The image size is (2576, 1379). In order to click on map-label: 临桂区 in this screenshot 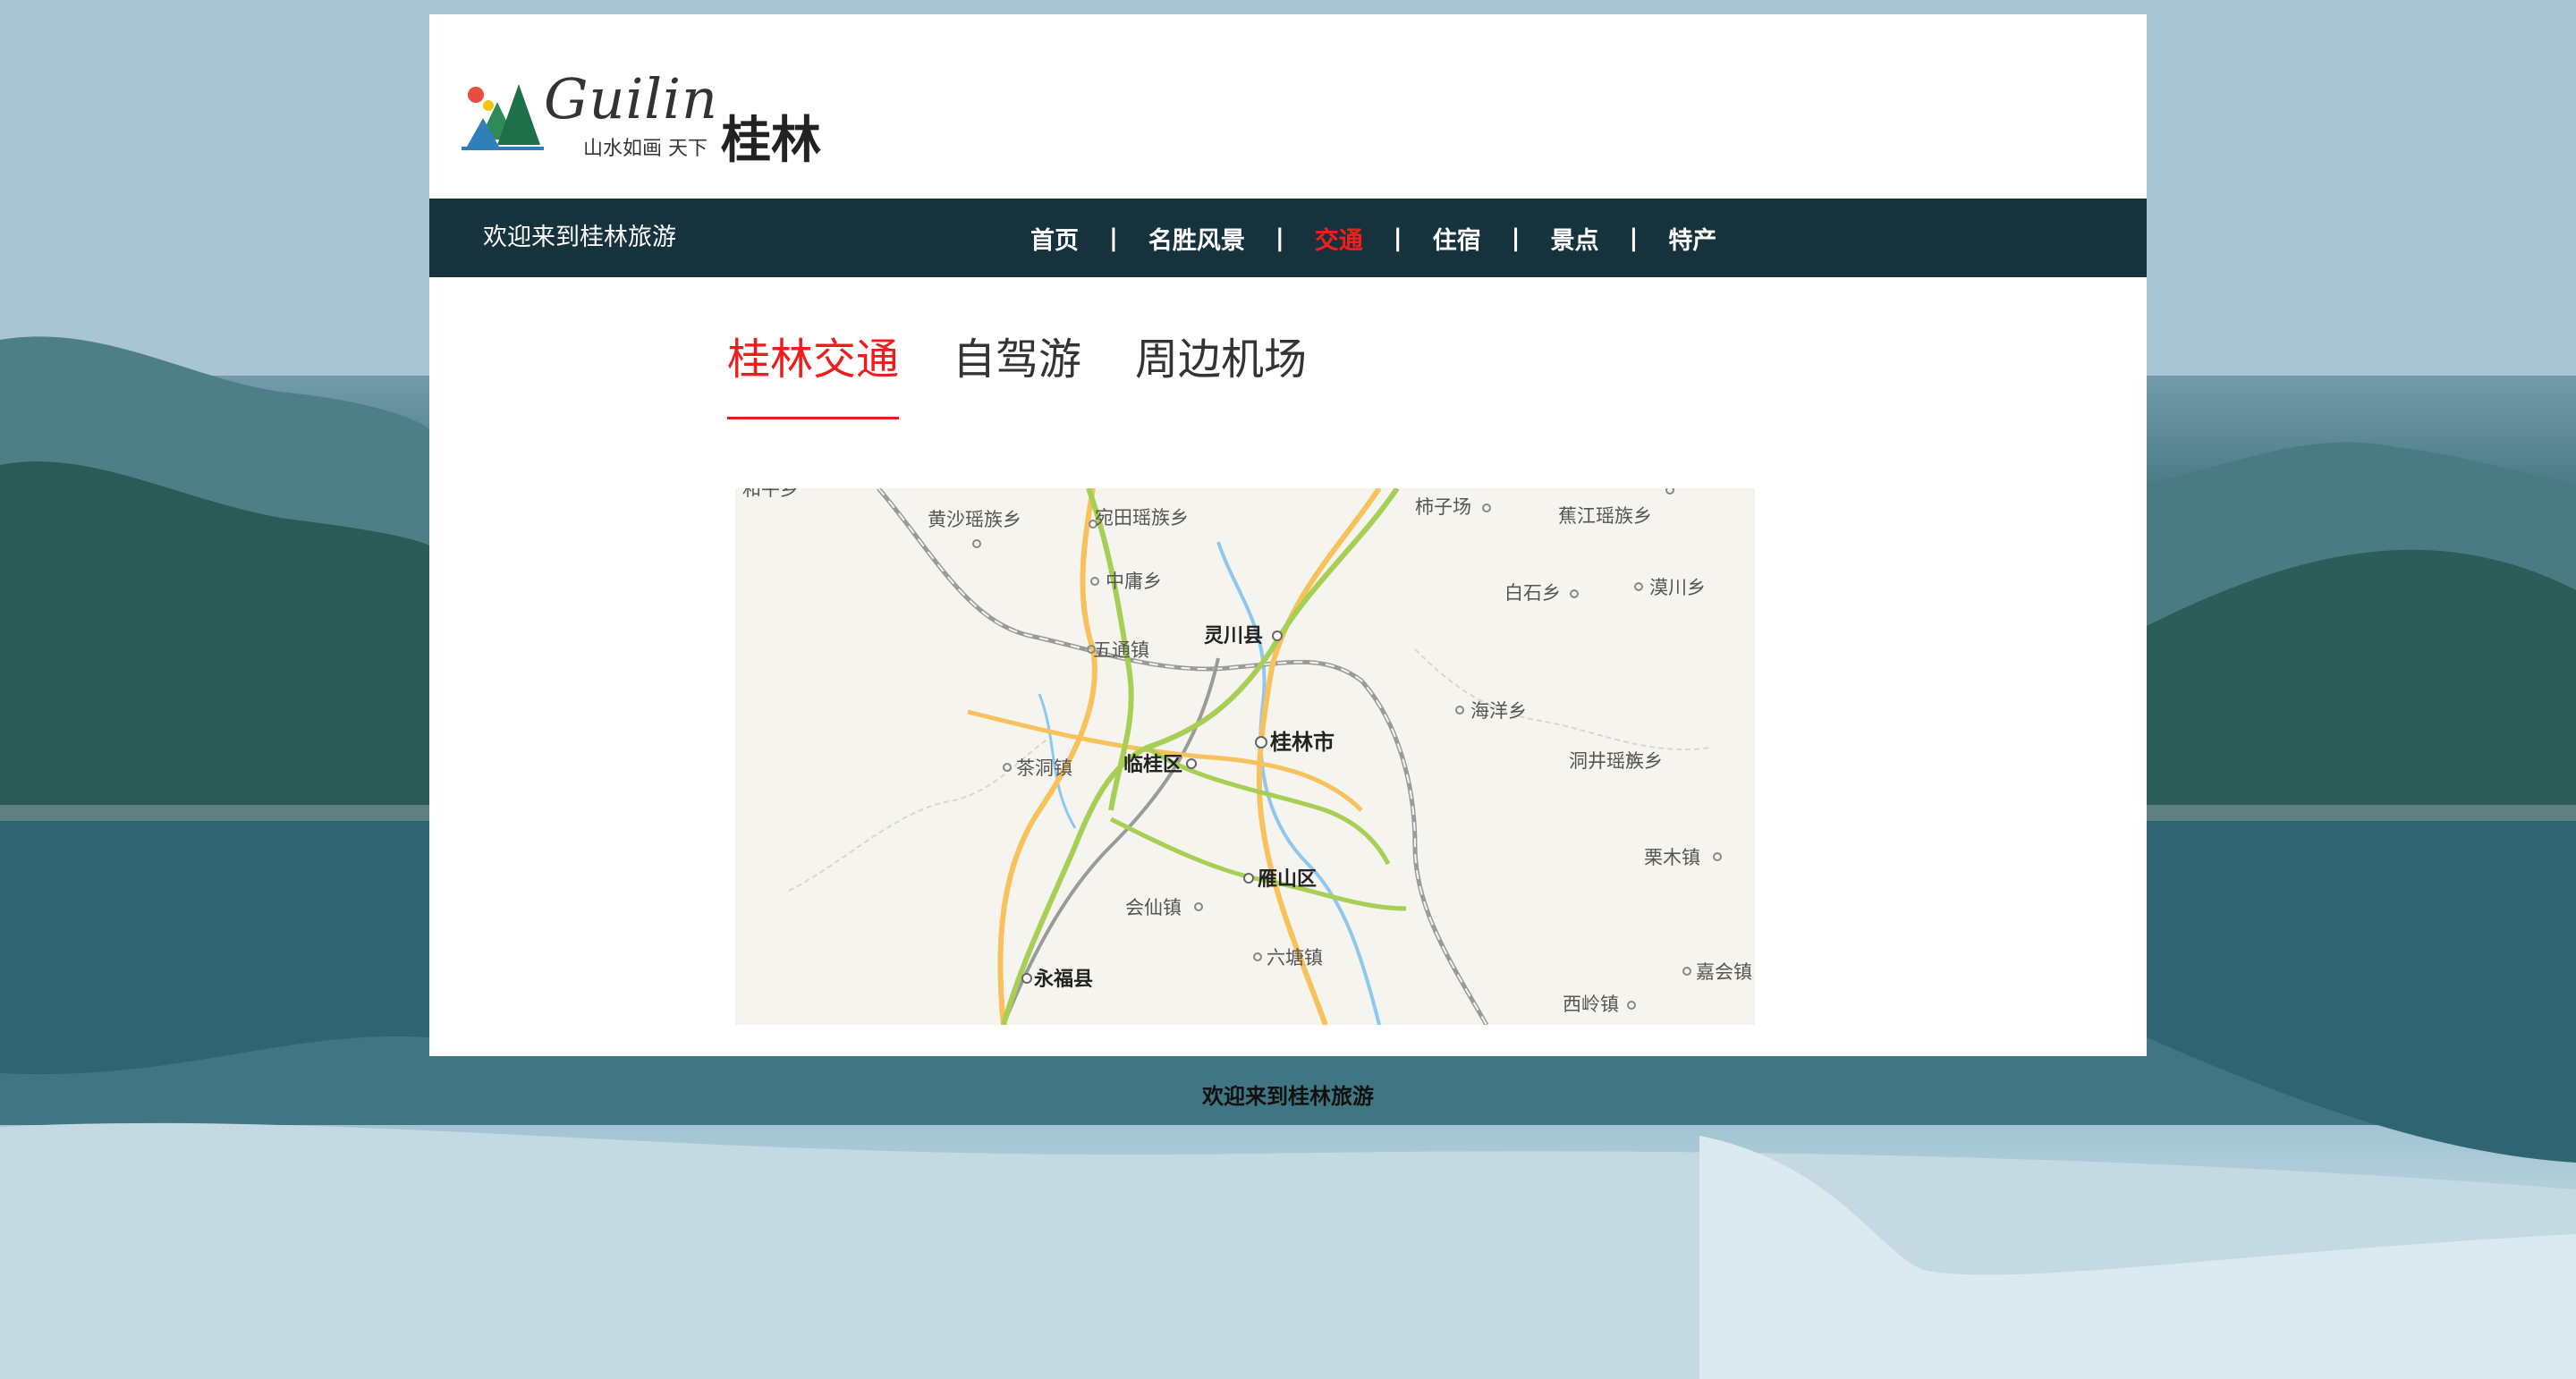, I will do `click(1152, 764)`.